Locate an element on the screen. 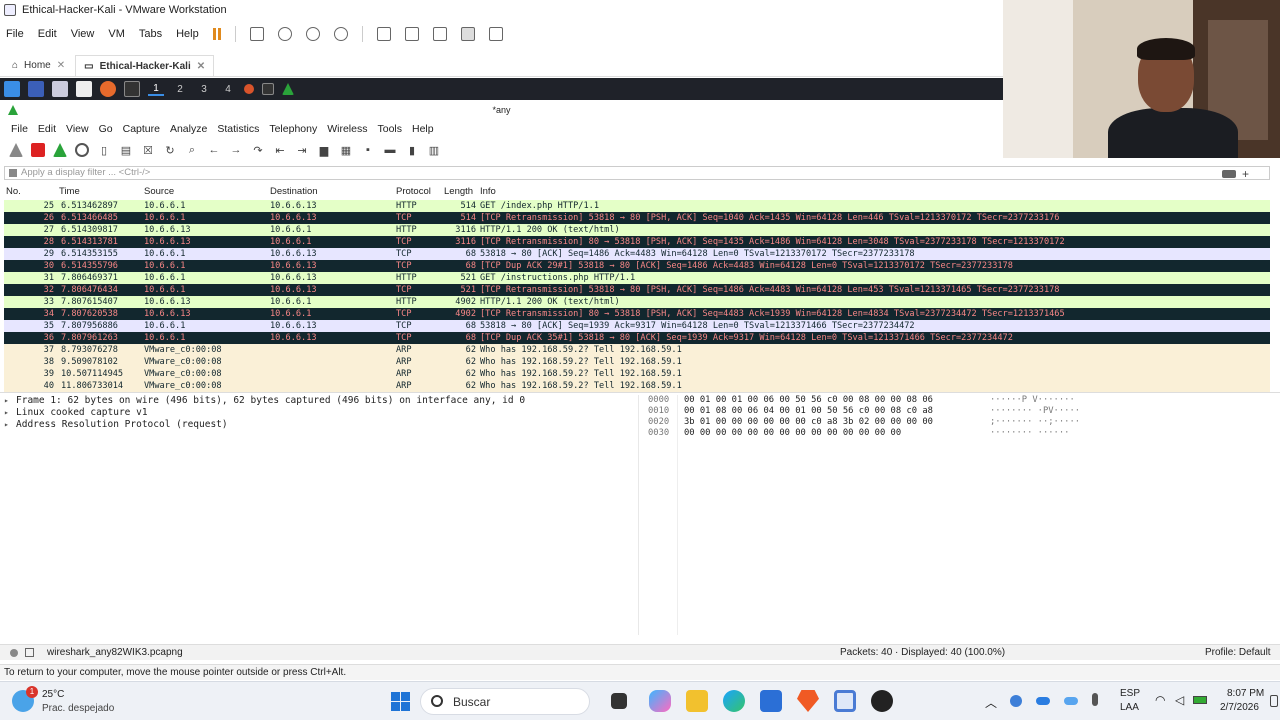  detail-row: ▸ Linux cooked capture v1 is located at coordinates (319, 413).